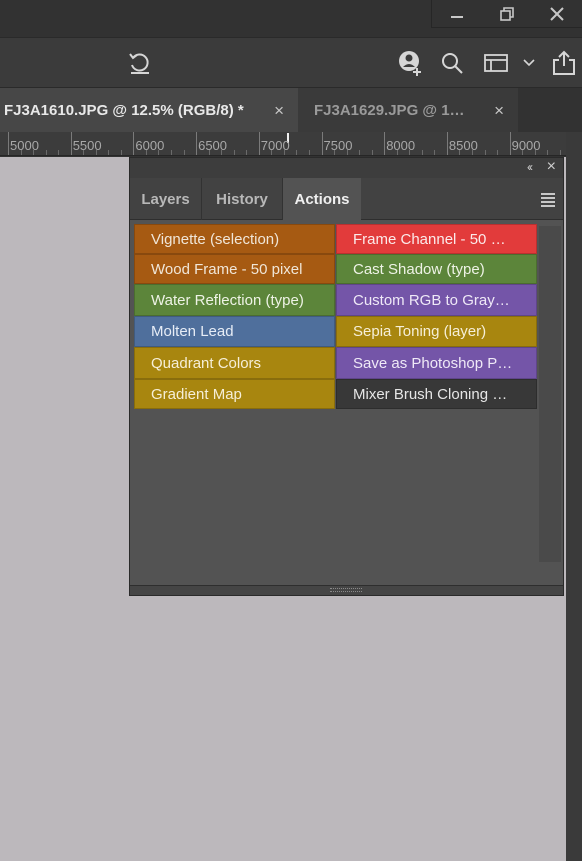 Image resolution: width=582 pixels, height=861 pixels. I want to click on tab-layers: Layers, so click(166, 199).